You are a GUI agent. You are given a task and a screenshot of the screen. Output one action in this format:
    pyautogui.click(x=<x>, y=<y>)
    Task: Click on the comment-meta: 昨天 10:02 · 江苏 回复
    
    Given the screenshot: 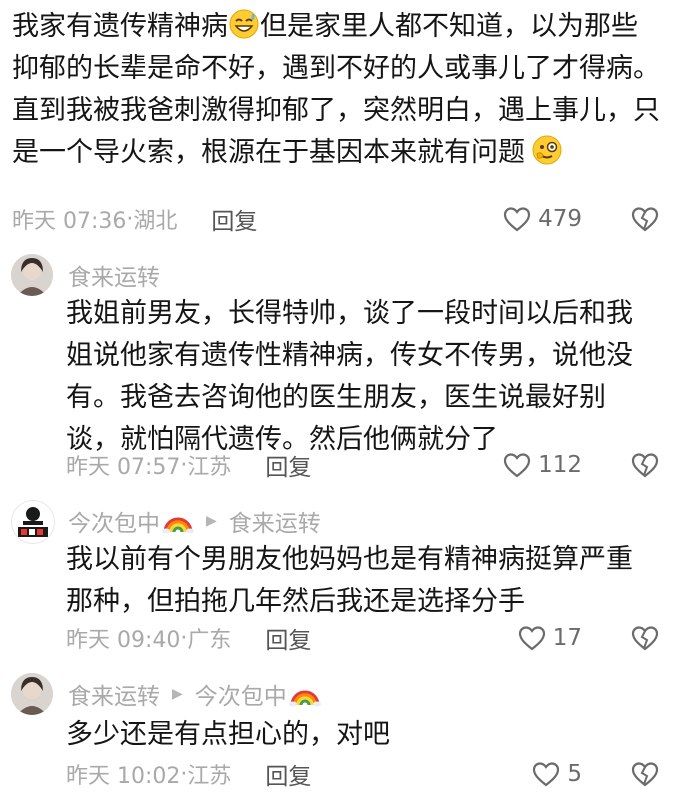 What is the action you would take?
    pyautogui.click(x=188, y=774)
    